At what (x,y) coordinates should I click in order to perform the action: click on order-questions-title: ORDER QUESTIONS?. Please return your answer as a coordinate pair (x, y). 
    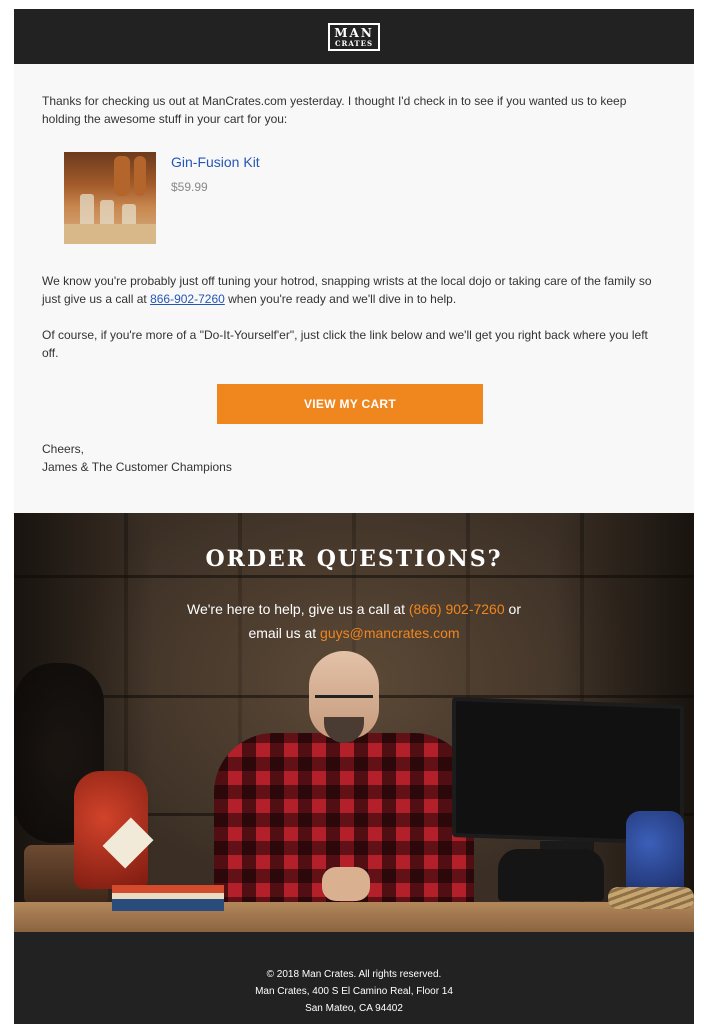
    Looking at the image, I should click on (354, 559).